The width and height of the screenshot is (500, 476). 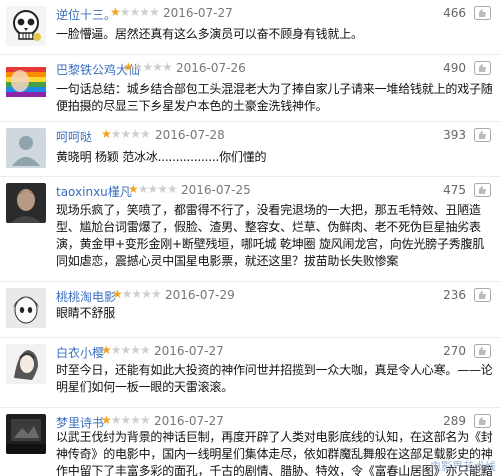 I want to click on dark-avatar, so click(x=26, y=434).